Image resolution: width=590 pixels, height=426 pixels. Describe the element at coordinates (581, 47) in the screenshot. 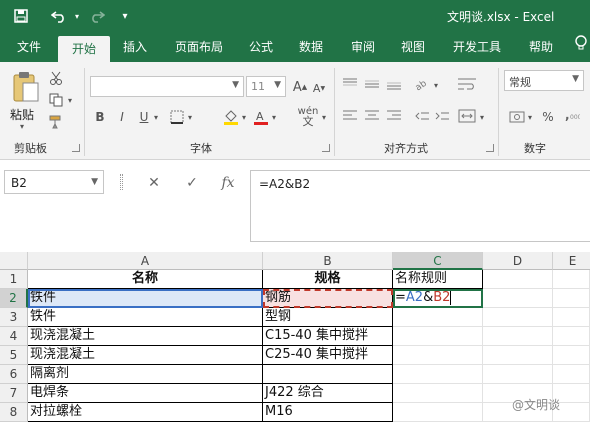

I see `lightbulb-icon` at that location.